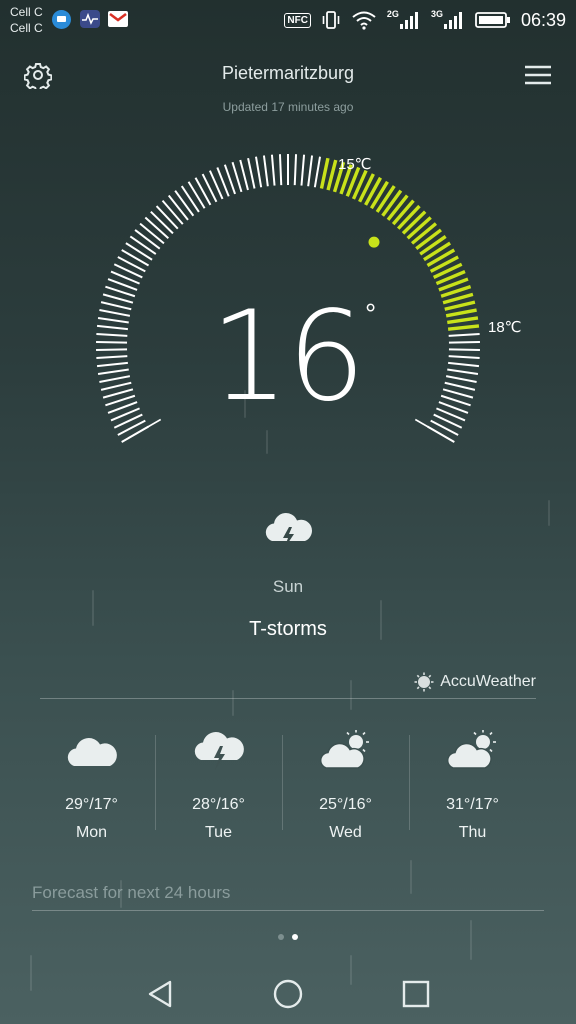 Image resolution: width=576 pixels, height=1024 pixels. What do you see at coordinates (472, 785) in the screenshot?
I see `forecast-day-thu: 31°/17° Thu` at bounding box center [472, 785].